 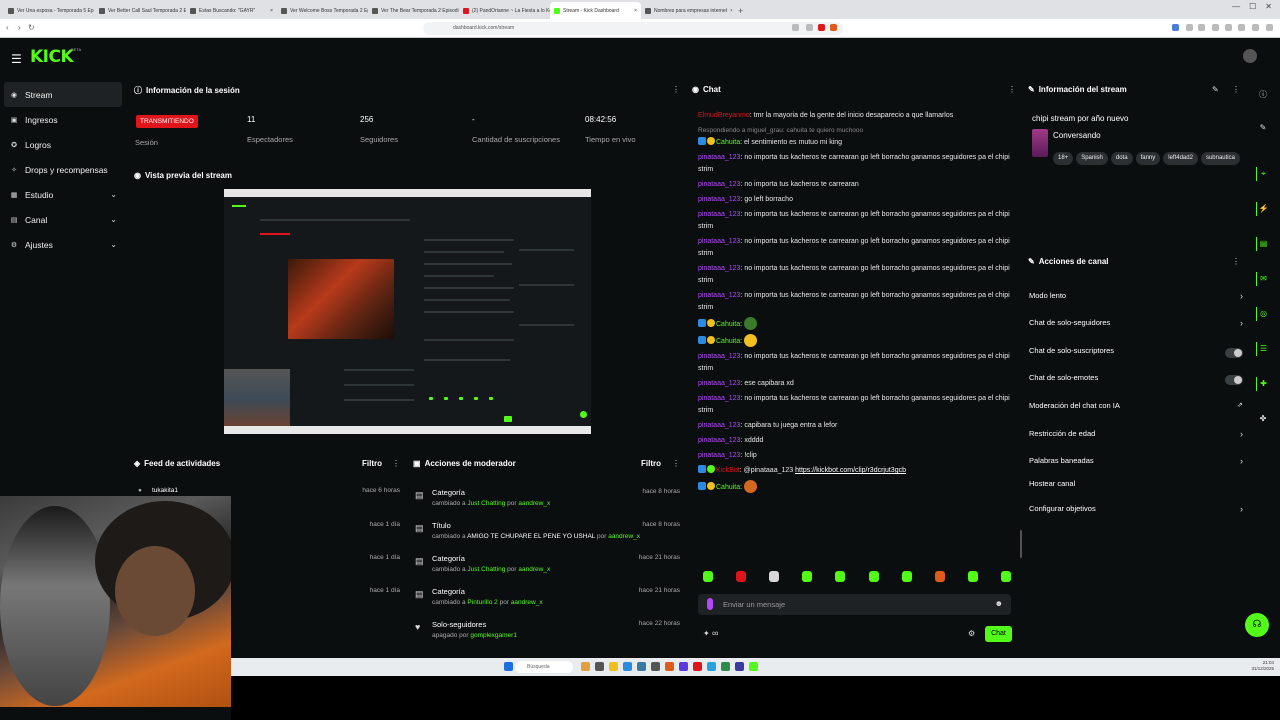 I want to click on channel-action-row: Moderación del chat con IA ⇗, so click(x=1136, y=409).